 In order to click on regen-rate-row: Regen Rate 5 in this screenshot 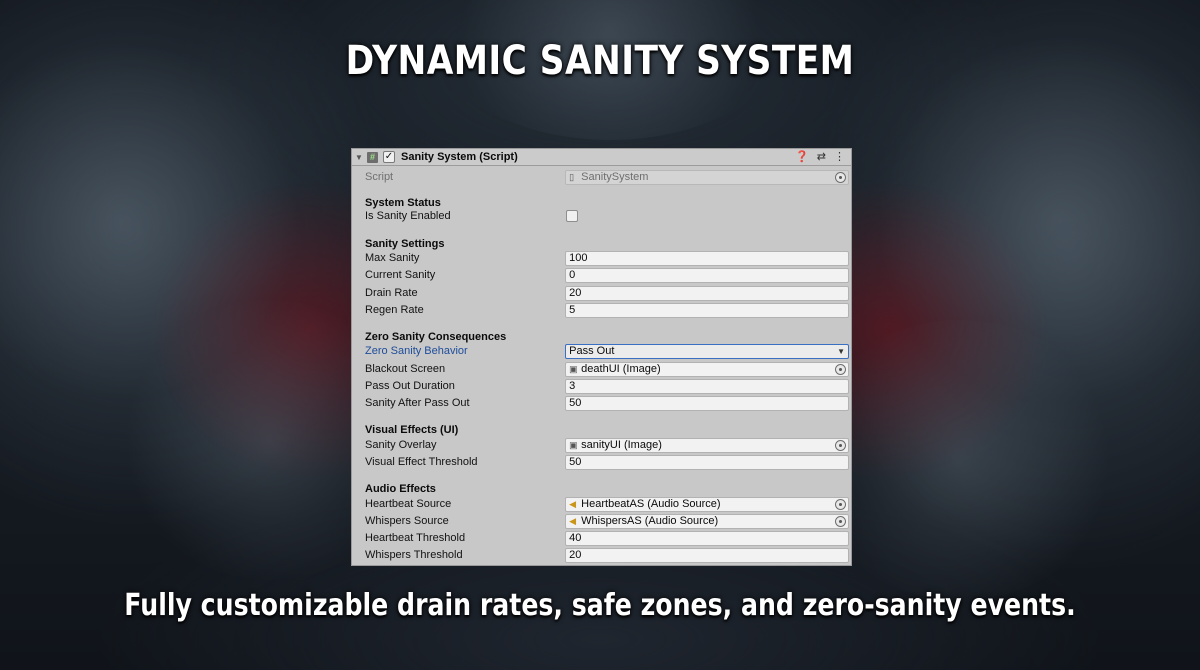, I will do `click(607, 310)`.